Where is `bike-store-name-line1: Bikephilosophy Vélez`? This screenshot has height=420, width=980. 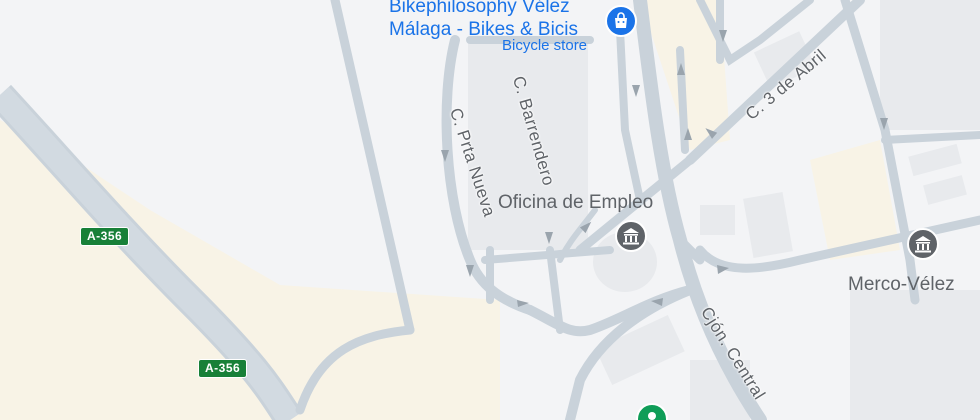 bike-store-name-line1: Bikephilosophy Vélez is located at coordinates (479, 8).